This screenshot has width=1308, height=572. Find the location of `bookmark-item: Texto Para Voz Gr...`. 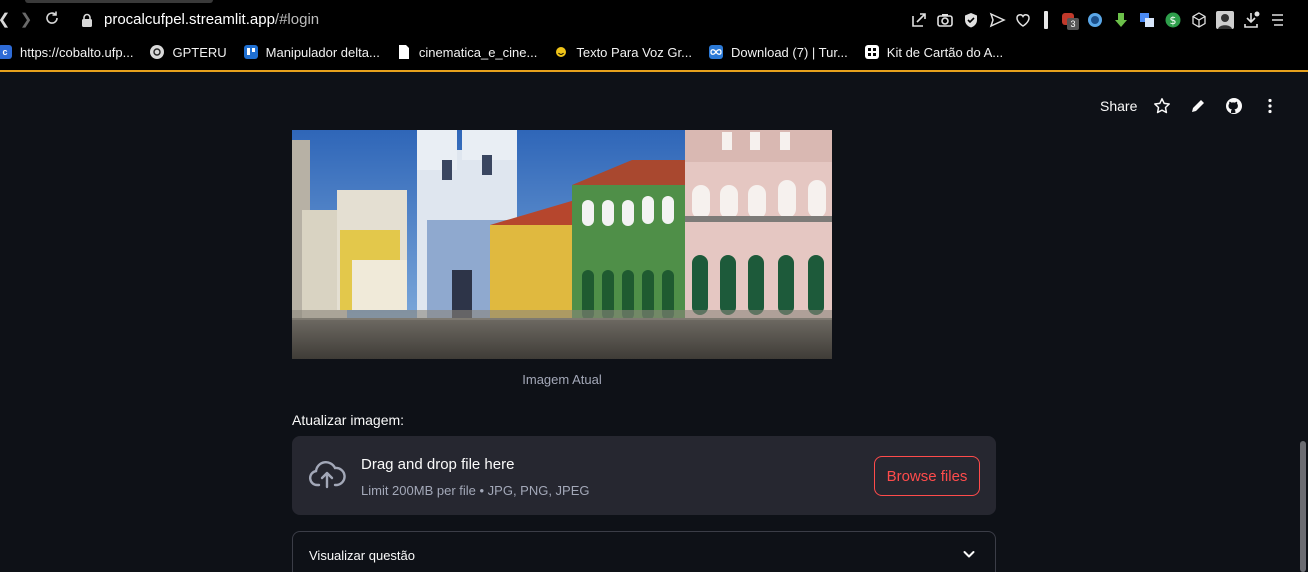

bookmark-item: Texto Para Voz Gr... is located at coordinates (623, 52).